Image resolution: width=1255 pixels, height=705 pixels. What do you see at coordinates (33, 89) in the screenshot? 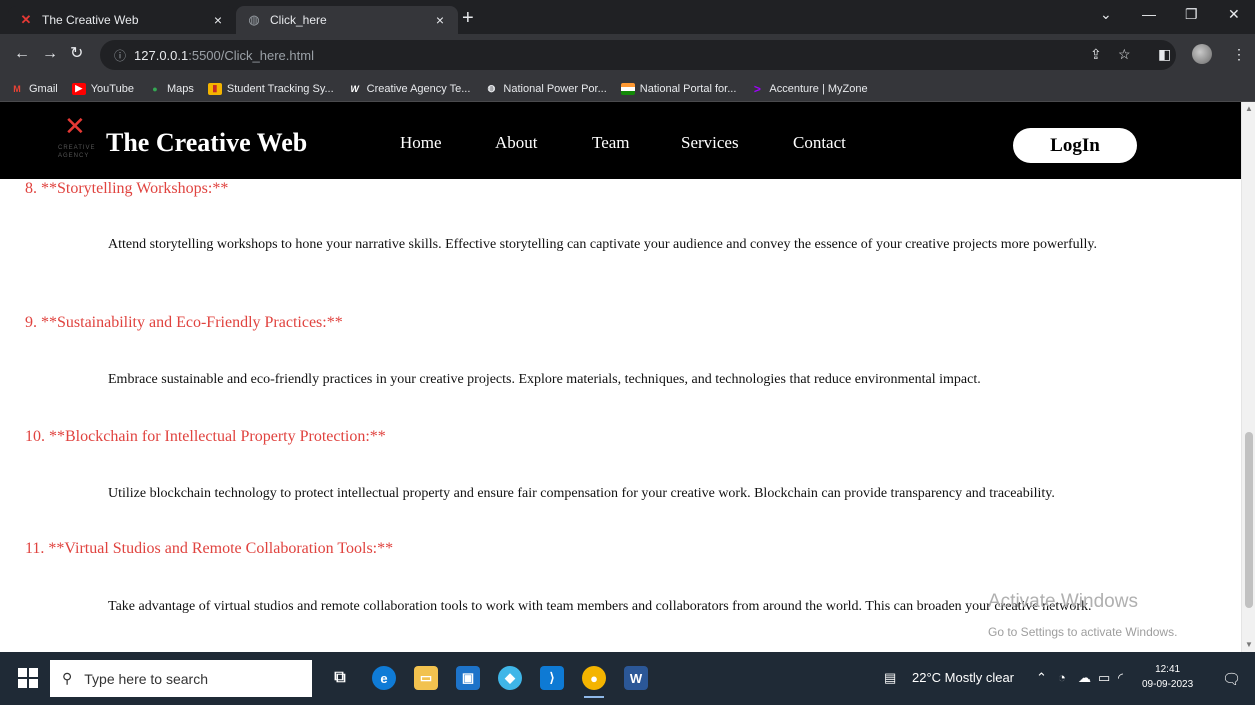
I see `bookmark-gmail: M Gmail` at bounding box center [33, 89].